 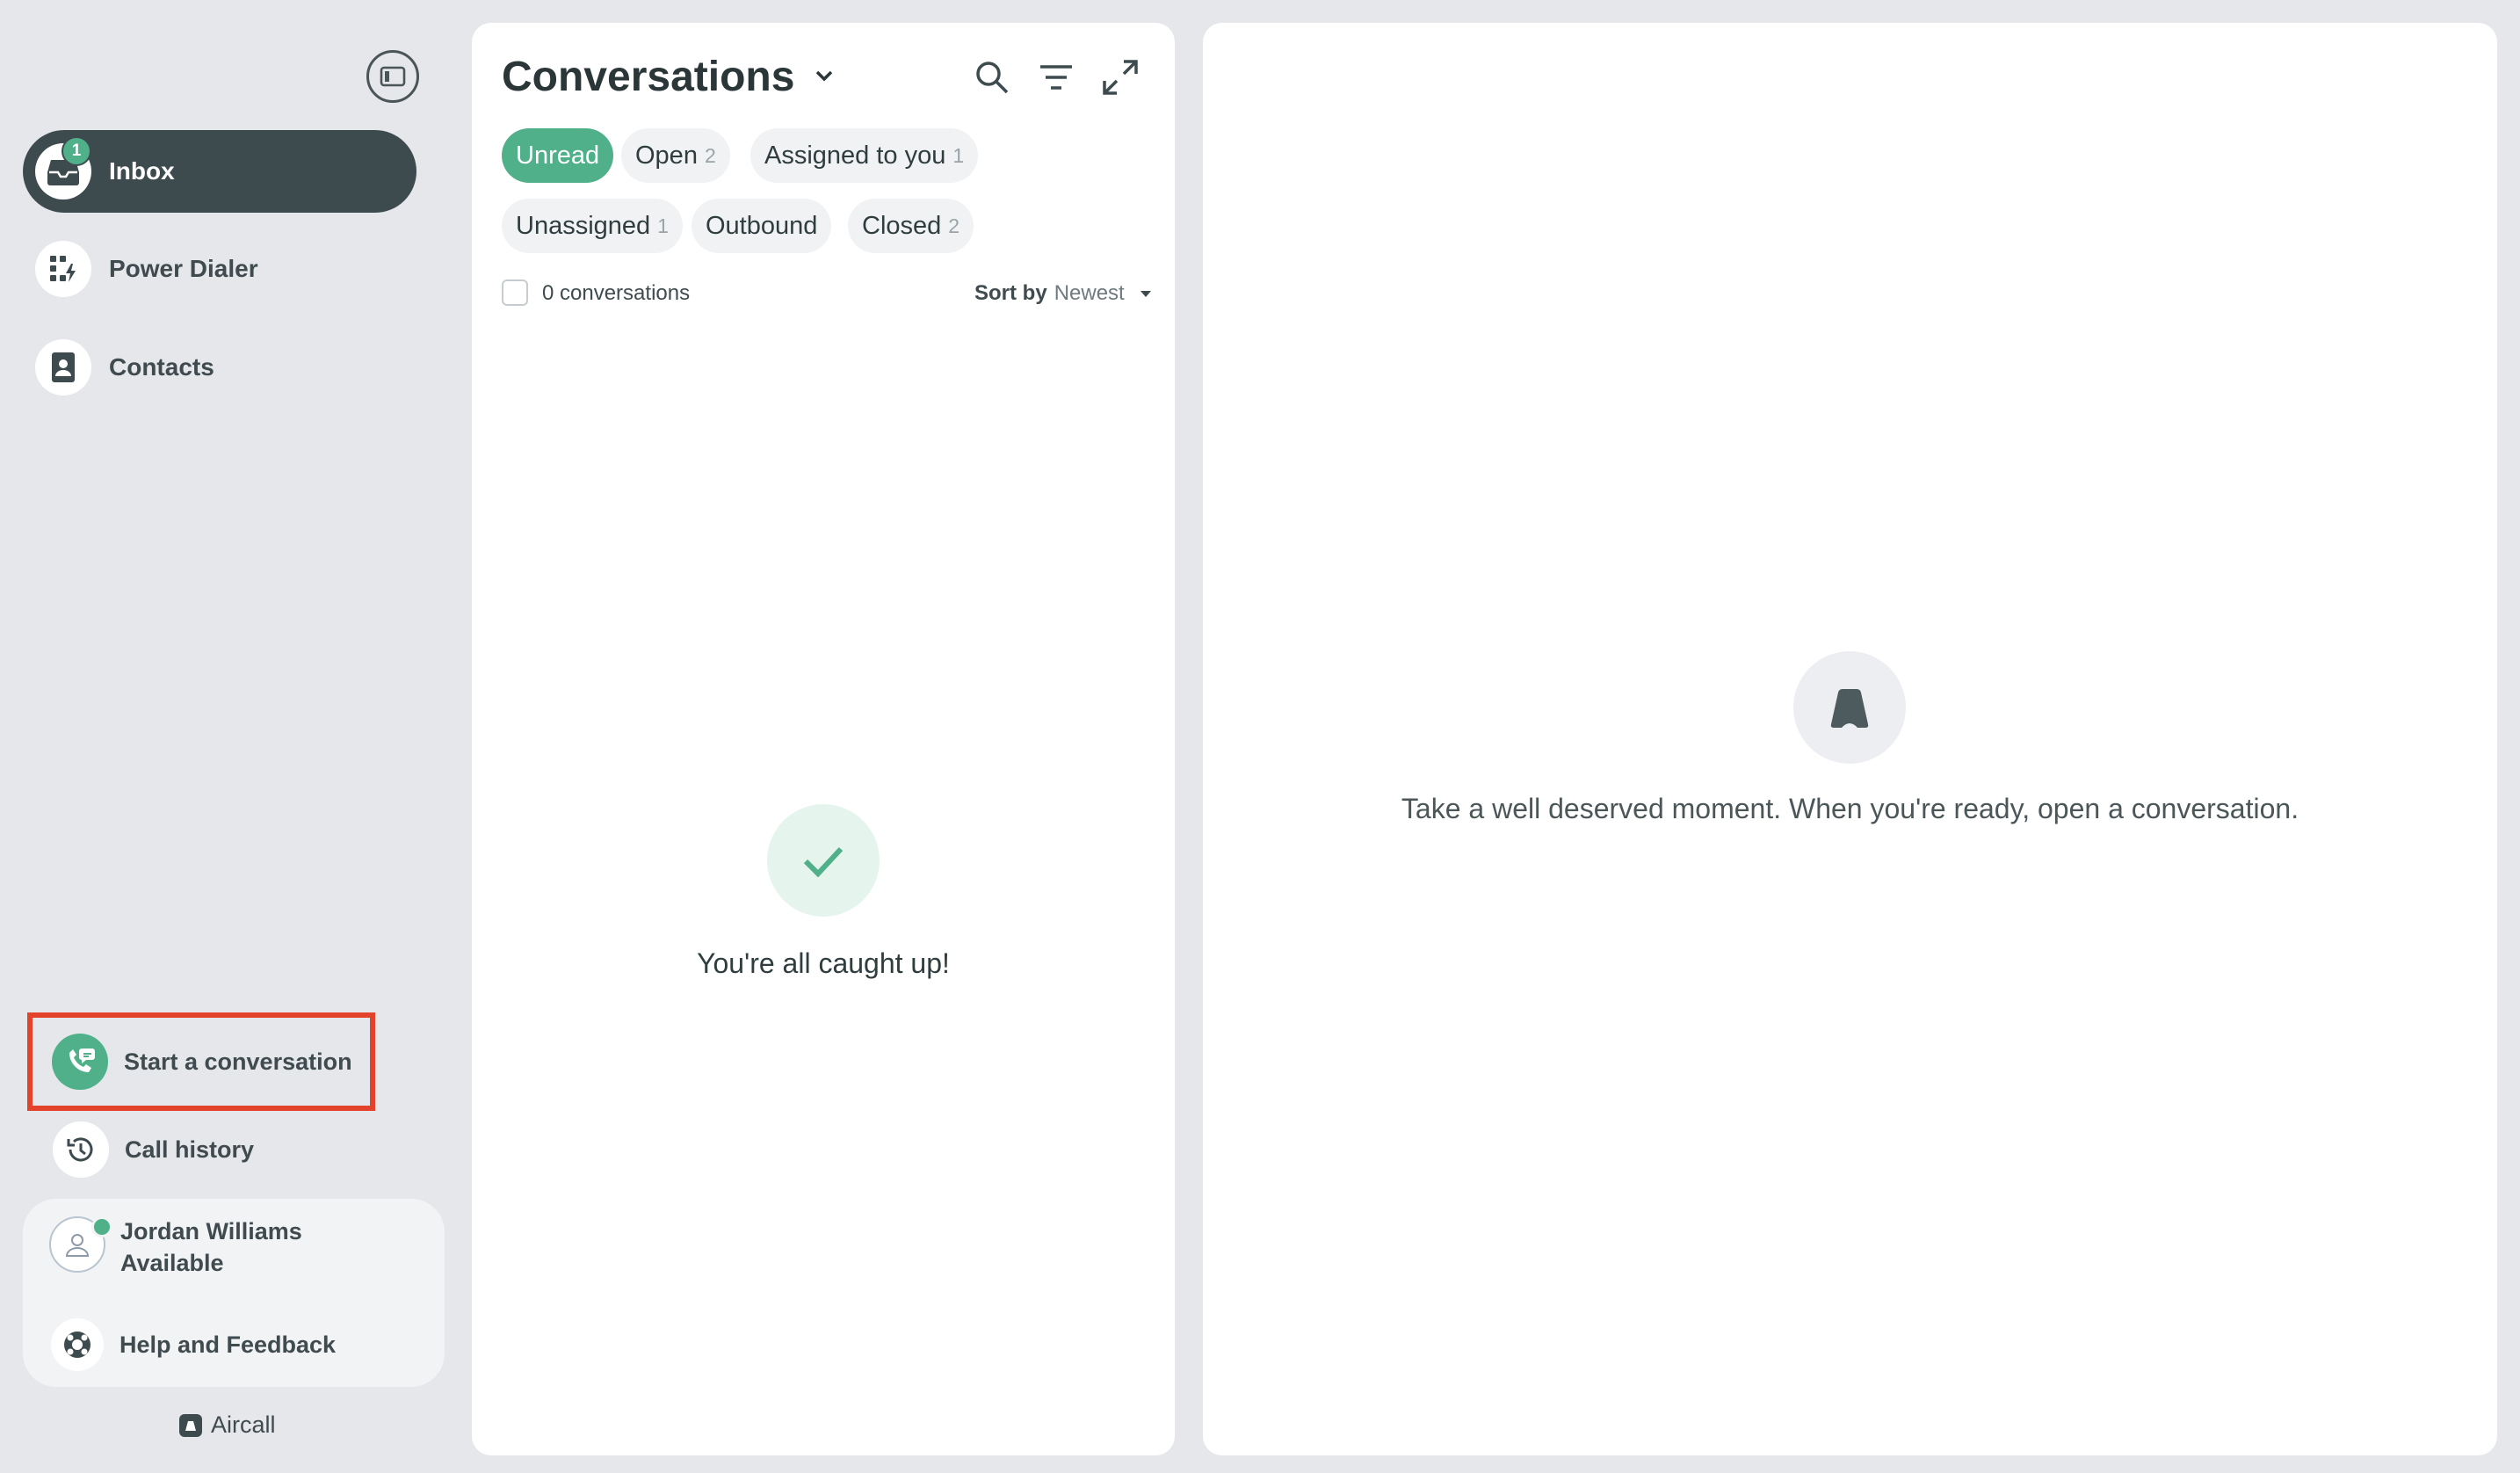 What do you see at coordinates (824, 78) in the screenshot?
I see `chevron-down-icon` at bounding box center [824, 78].